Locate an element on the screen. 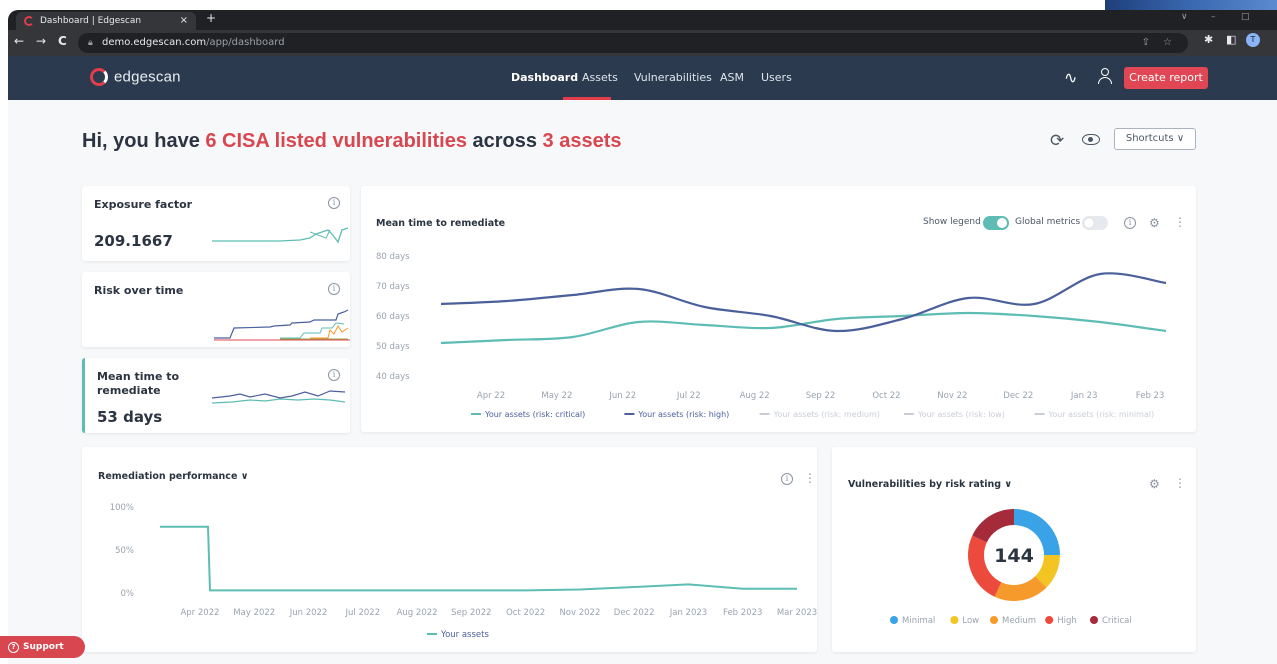  y-tick-label: 100% is located at coordinates (122, 508).